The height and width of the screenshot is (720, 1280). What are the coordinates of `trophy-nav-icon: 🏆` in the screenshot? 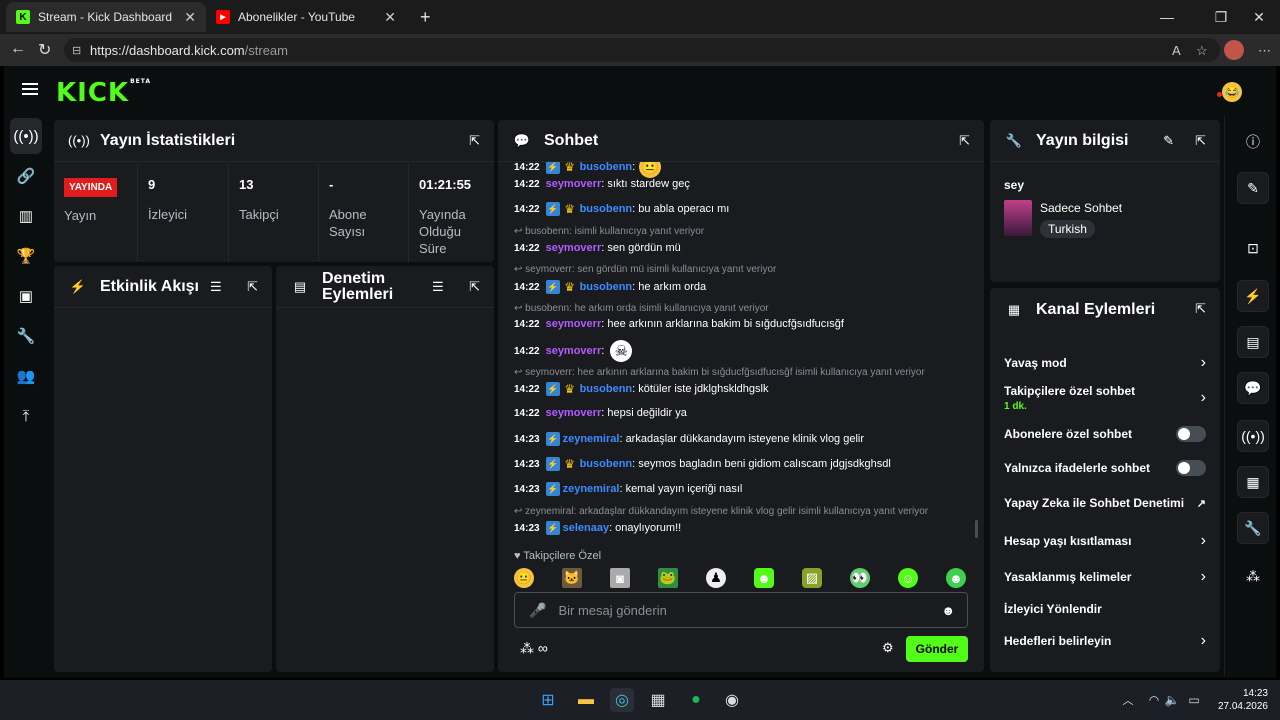 It's located at (26, 256).